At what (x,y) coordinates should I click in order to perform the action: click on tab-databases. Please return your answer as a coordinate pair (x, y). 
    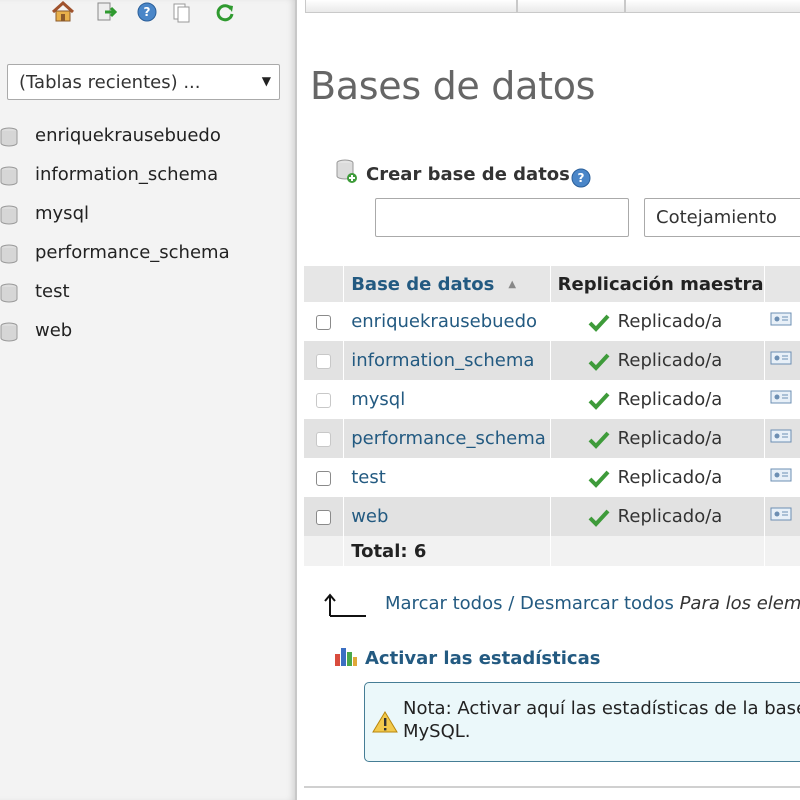
    Looking at the image, I should click on (411, 6).